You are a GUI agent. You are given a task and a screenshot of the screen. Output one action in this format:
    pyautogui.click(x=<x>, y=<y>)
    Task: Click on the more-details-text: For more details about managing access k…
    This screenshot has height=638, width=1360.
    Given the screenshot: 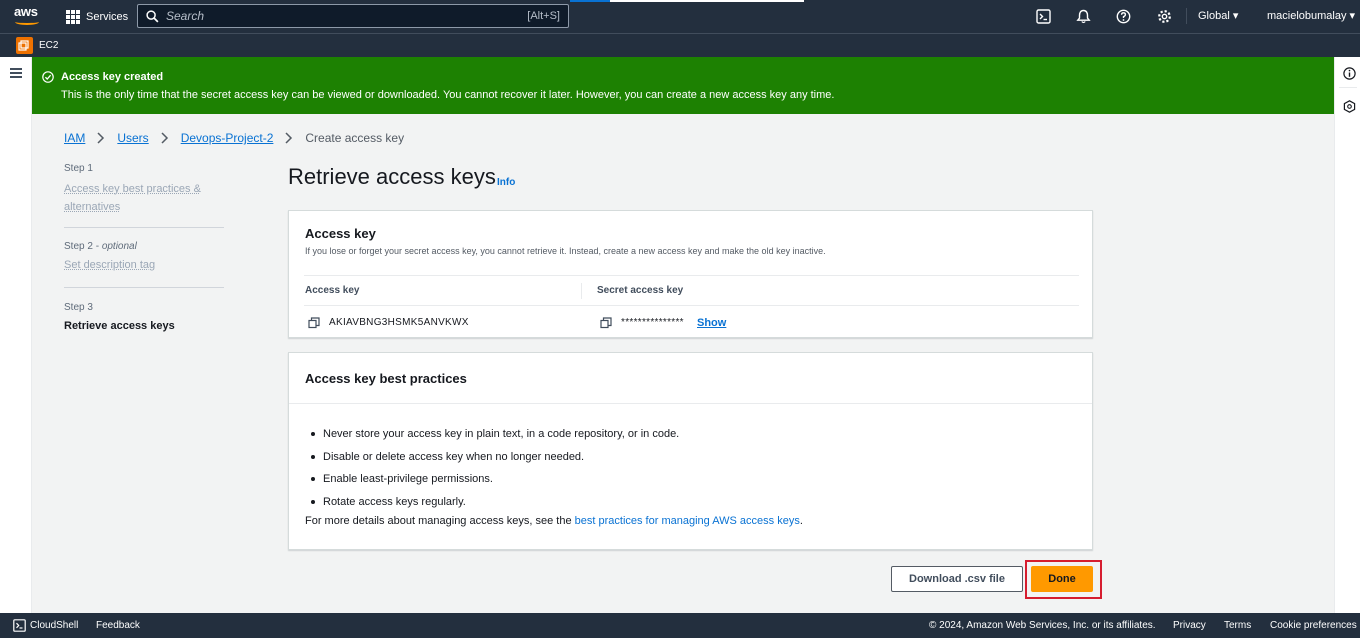 What is the action you would take?
    pyautogui.click(x=554, y=521)
    